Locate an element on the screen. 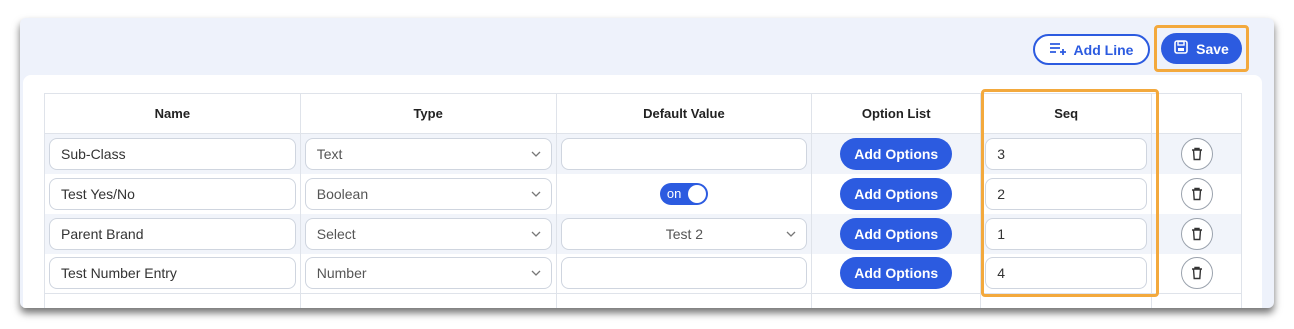 This screenshot has height=329, width=1294. type-select-value: Boolean is located at coordinates (342, 193).